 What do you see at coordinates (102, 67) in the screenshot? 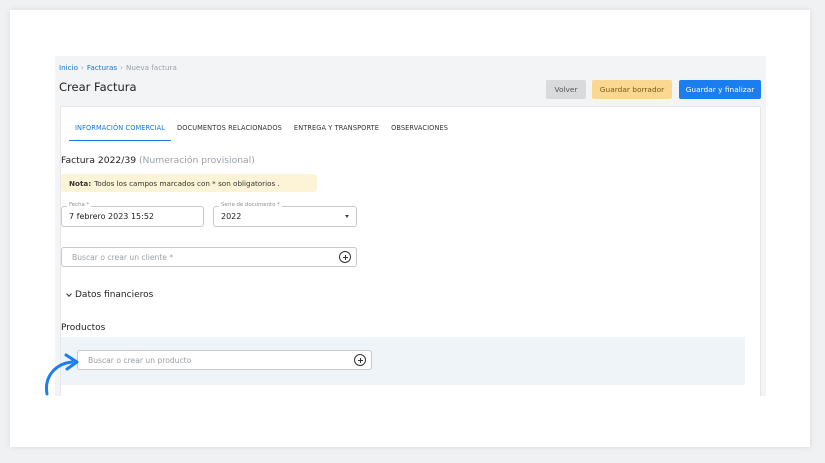
I see `breadcrumb-invoices: Facturas` at bounding box center [102, 67].